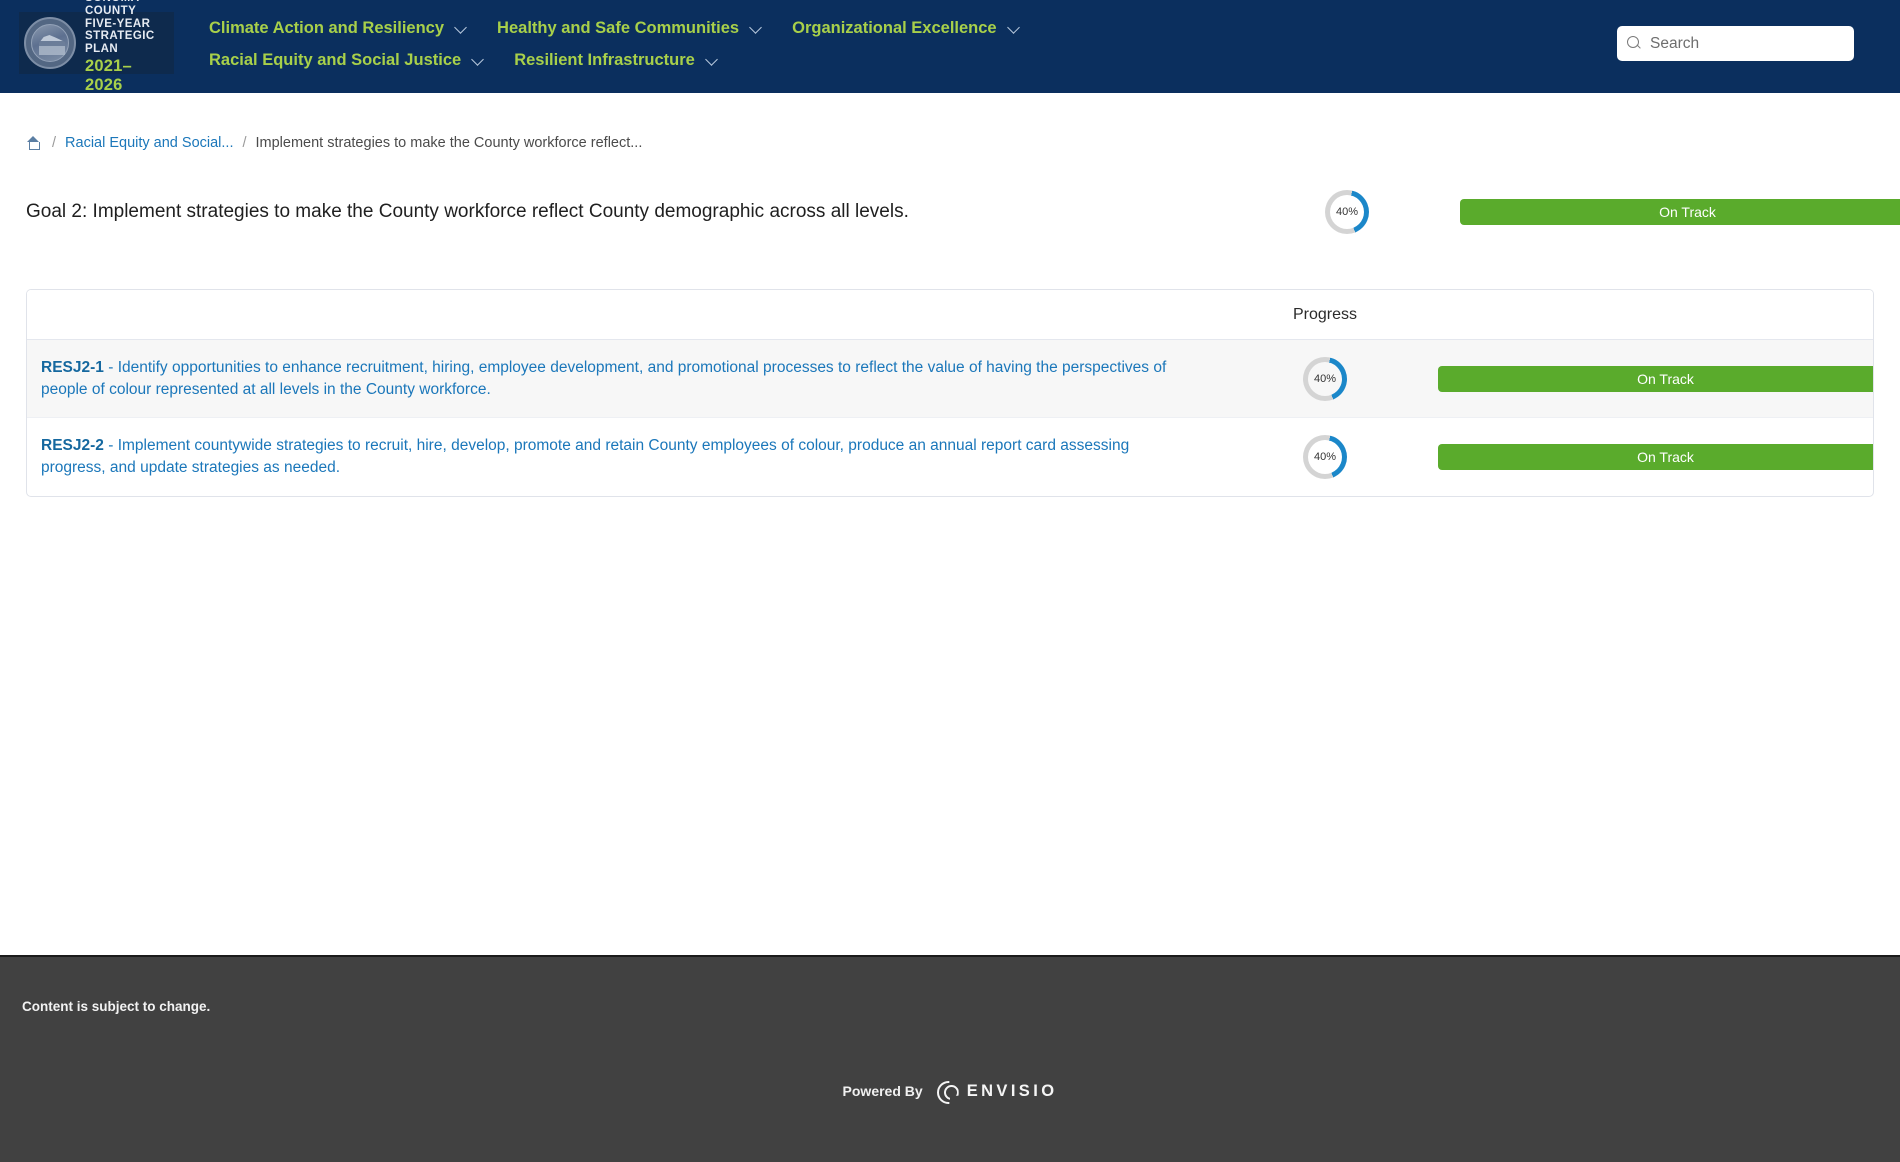 Image resolution: width=1900 pixels, height=1162 pixels. What do you see at coordinates (1747, 43) in the screenshot?
I see `search-input` at bounding box center [1747, 43].